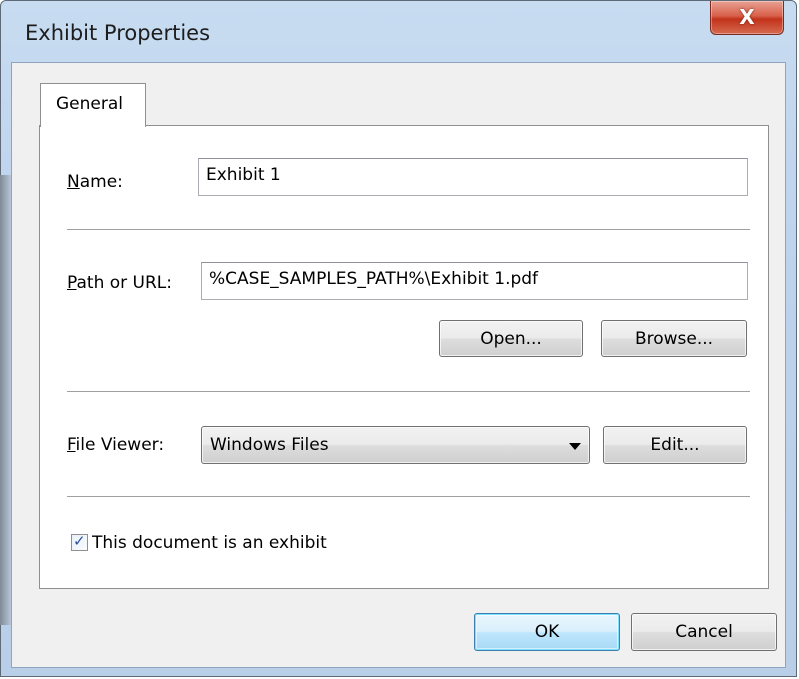 This screenshot has height=679, width=799. I want to click on tab-general-label: General, so click(89, 104).